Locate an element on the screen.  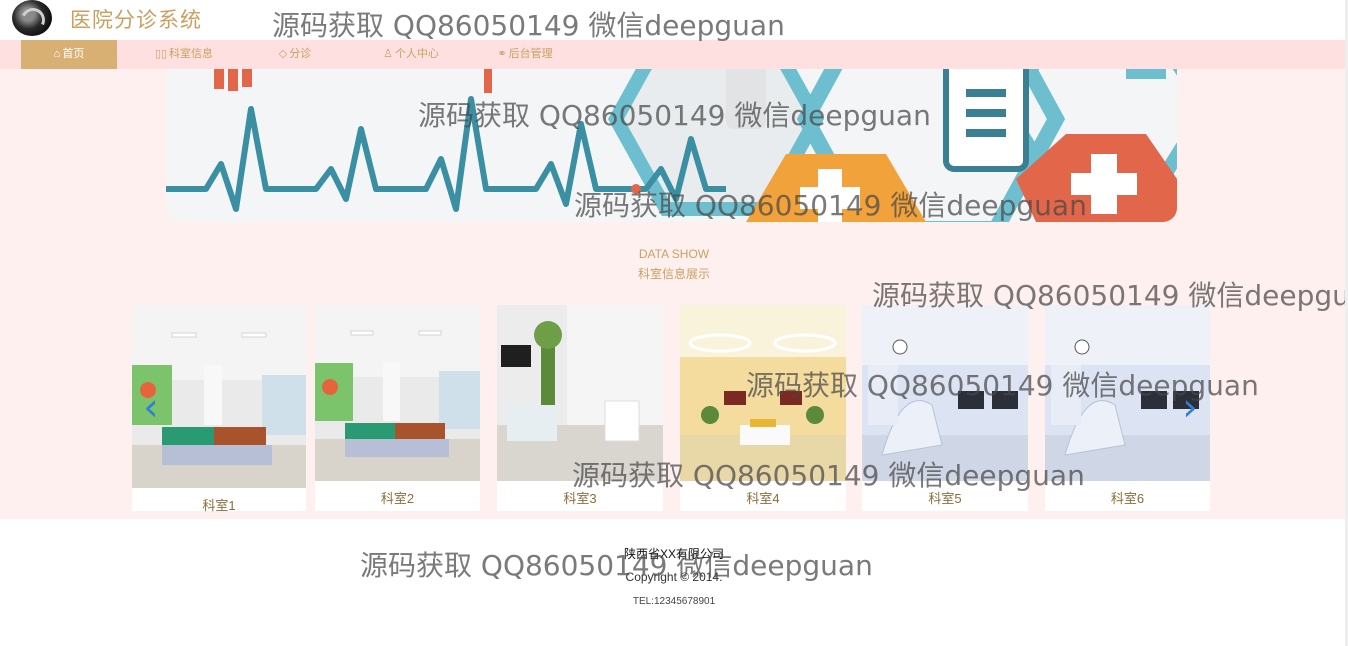
department-label: 科室4 is located at coordinates (763, 498).